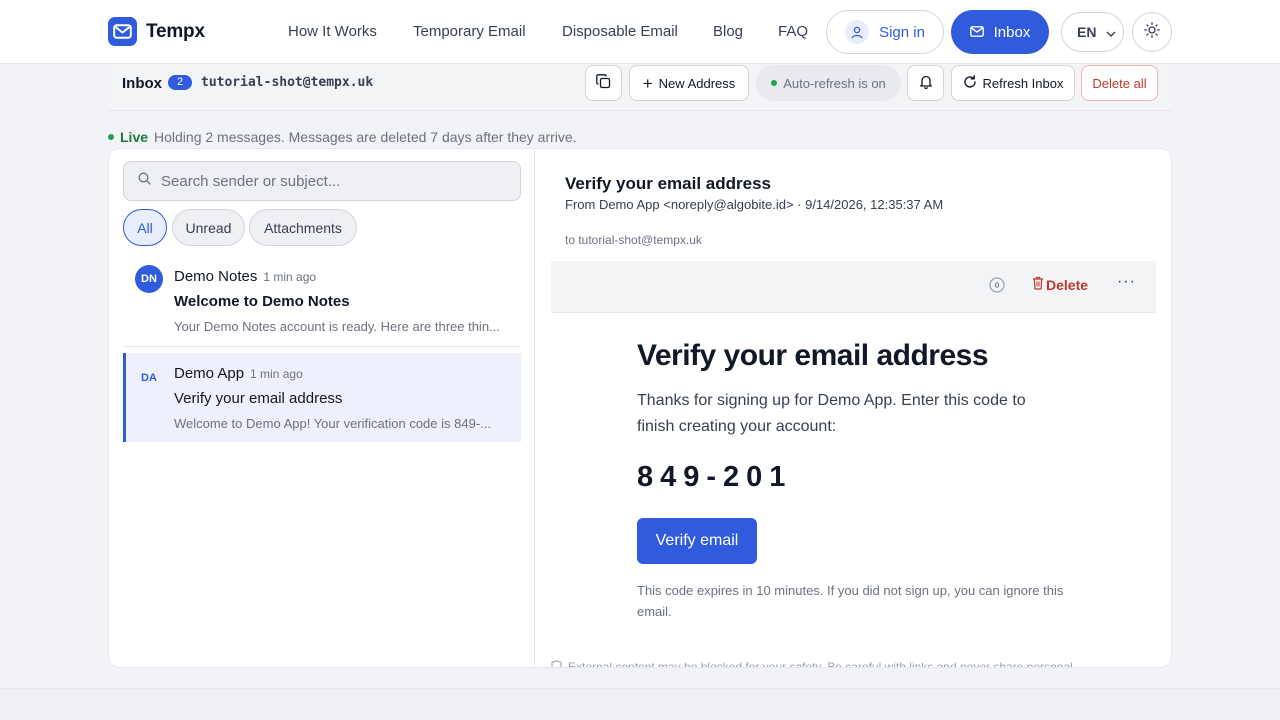 The width and height of the screenshot is (1280, 720). I want to click on reader-recipient: to tutorial-shot@tempx.uk, so click(633, 240).